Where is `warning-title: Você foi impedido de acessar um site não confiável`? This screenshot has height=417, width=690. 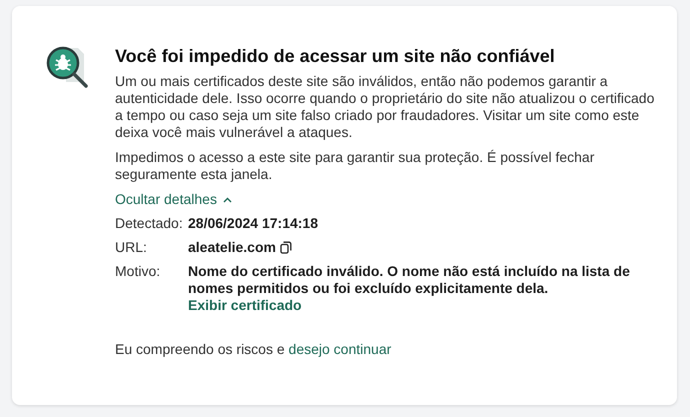 warning-title: Você foi impedido de acessar um site não confiável is located at coordinates (335, 56).